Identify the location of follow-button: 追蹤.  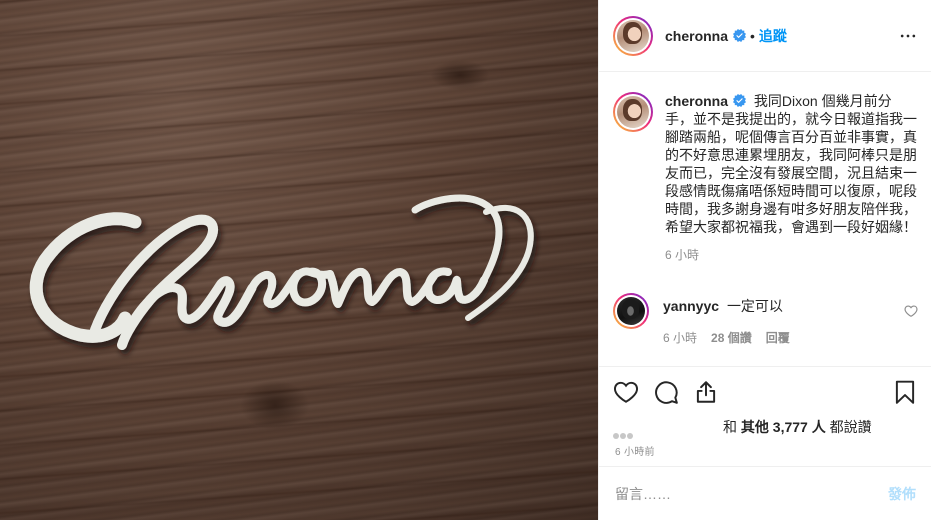
(773, 36).